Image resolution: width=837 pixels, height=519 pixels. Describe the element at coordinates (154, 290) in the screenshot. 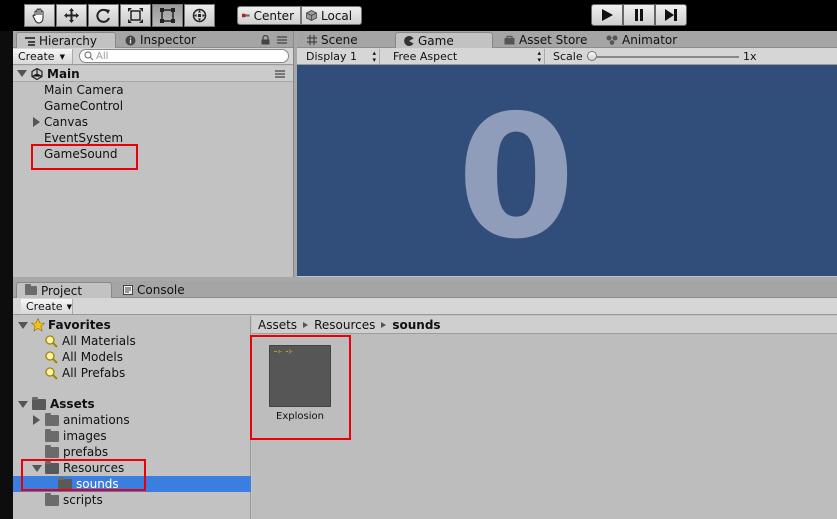

I see `tab-console: Console` at that location.